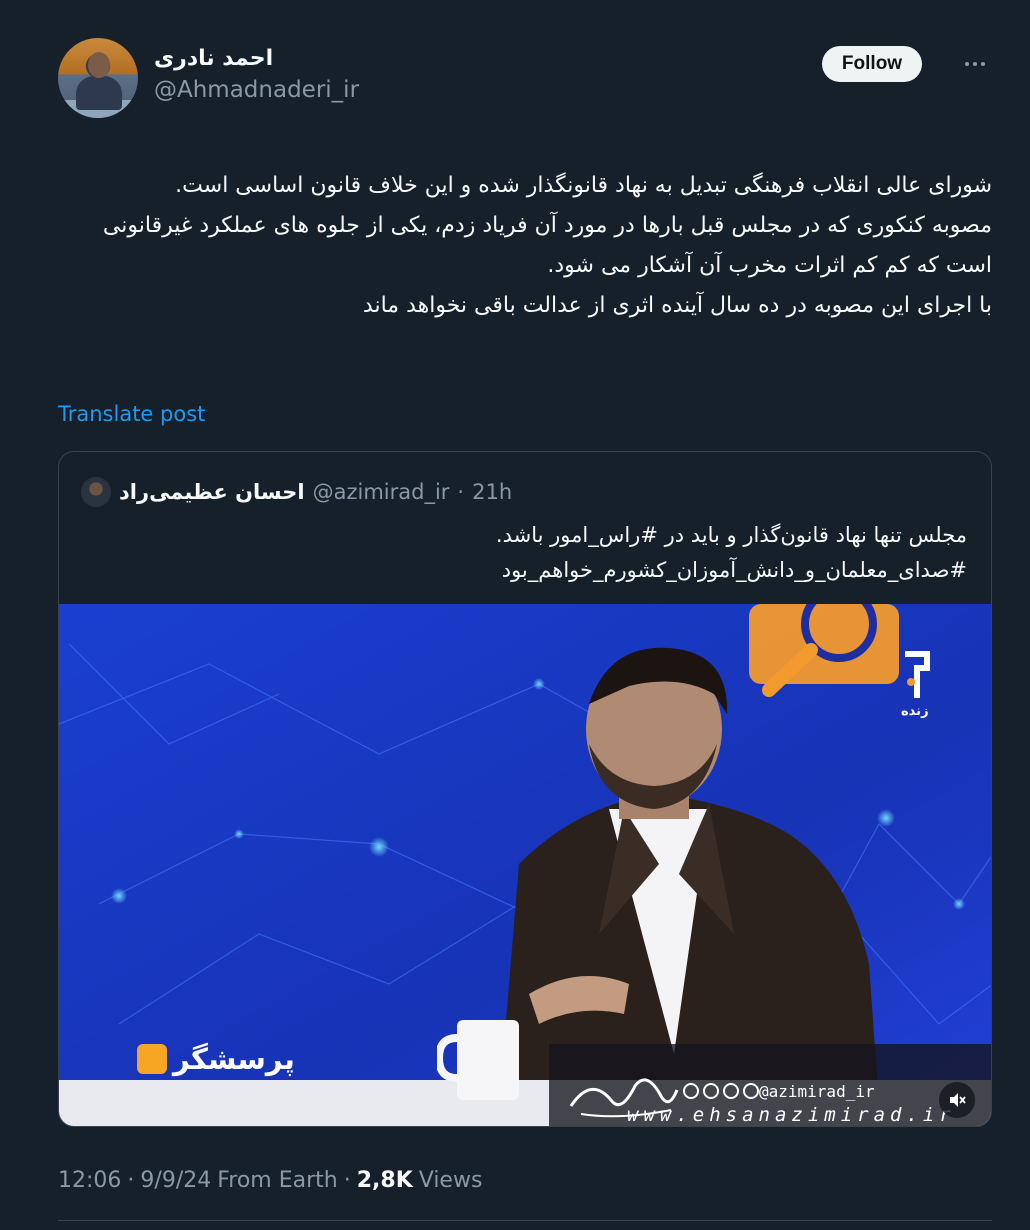 Image resolution: width=1030 pixels, height=1230 pixels. What do you see at coordinates (492, 492) in the screenshot?
I see `quoted-tweet-time: 21h` at bounding box center [492, 492].